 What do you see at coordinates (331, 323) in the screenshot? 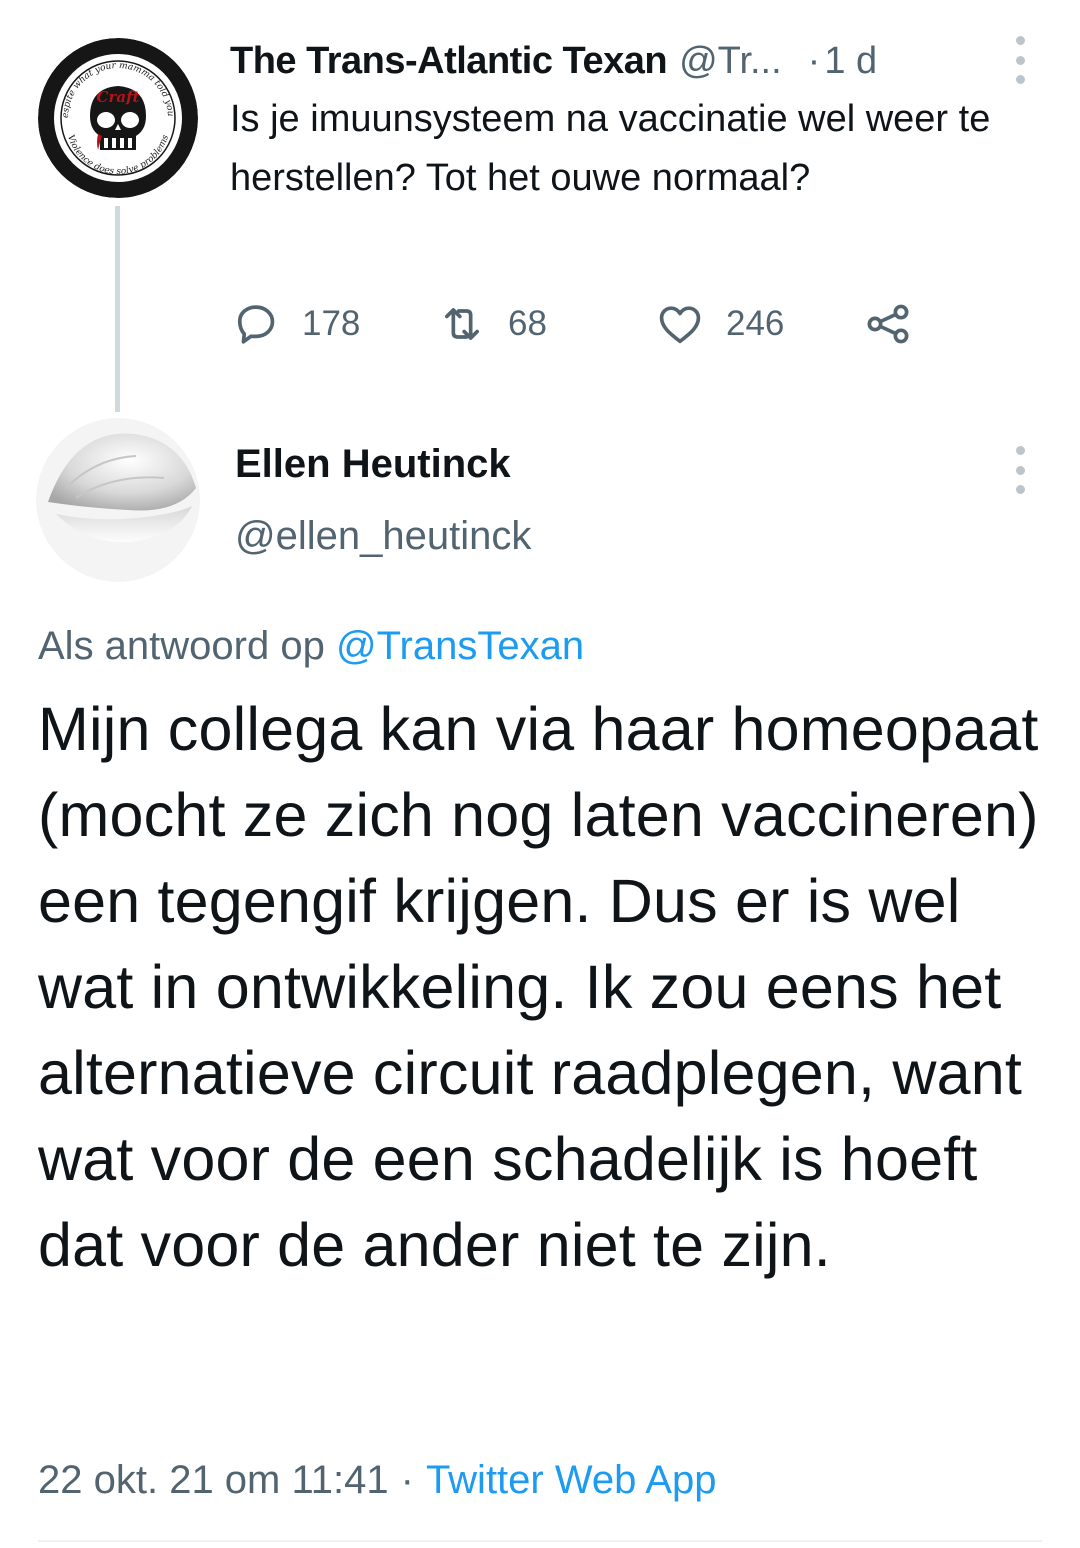
I see `reply-count: 178` at bounding box center [331, 323].